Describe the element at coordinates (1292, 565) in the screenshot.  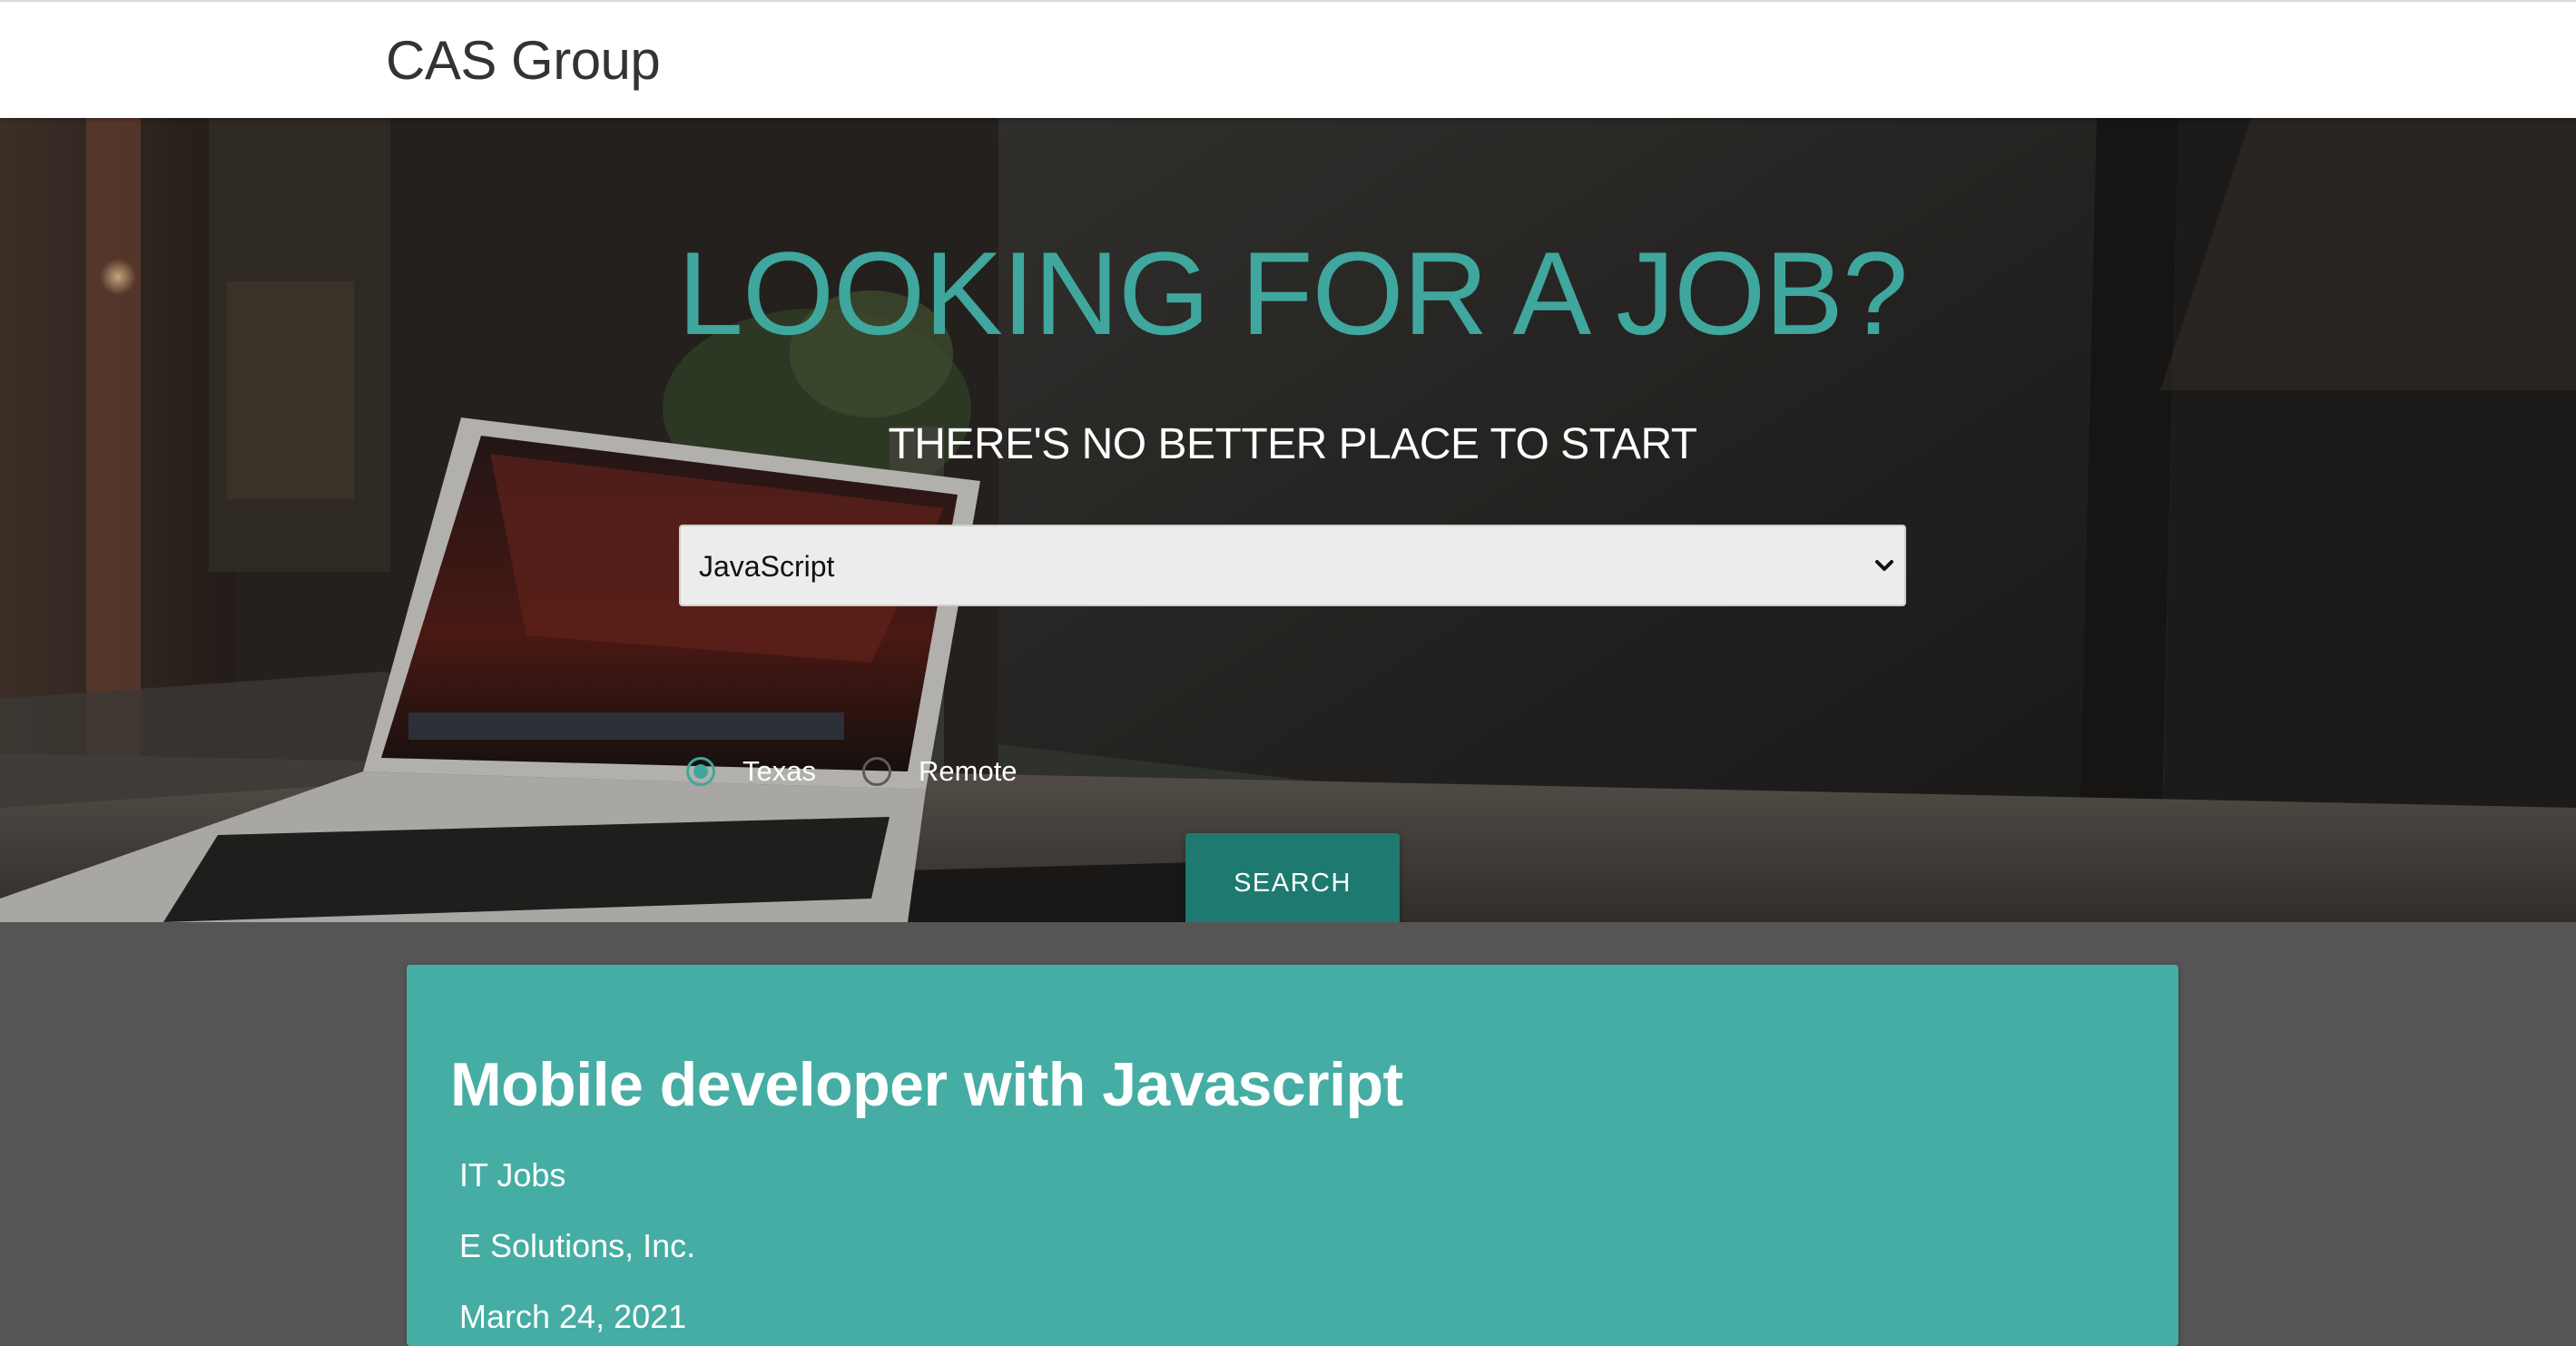
I see `skill-select: JavaScript` at that location.